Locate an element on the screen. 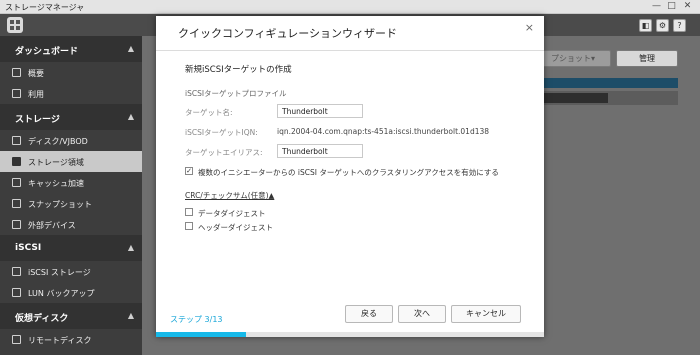 The height and width of the screenshot is (355, 700). volume-header-band is located at coordinates (608, 83).